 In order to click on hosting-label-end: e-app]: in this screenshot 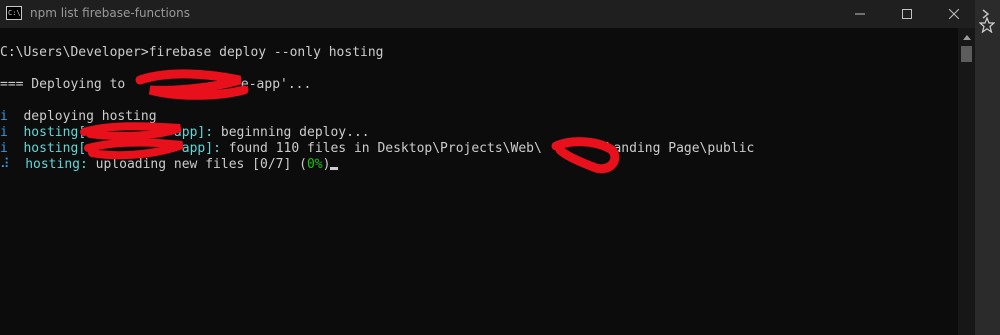, I will do `click(193, 148)`.